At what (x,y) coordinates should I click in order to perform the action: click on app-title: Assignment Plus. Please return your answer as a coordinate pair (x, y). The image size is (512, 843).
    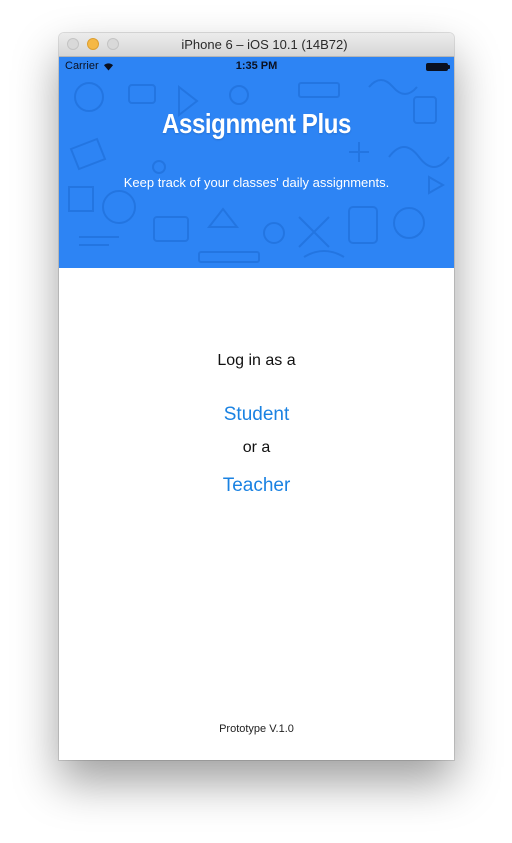
    Looking at the image, I should click on (256, 123).